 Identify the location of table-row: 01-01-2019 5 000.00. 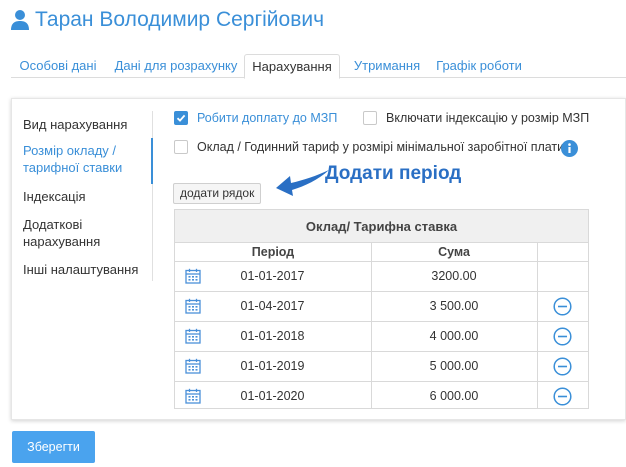
(381, 366).